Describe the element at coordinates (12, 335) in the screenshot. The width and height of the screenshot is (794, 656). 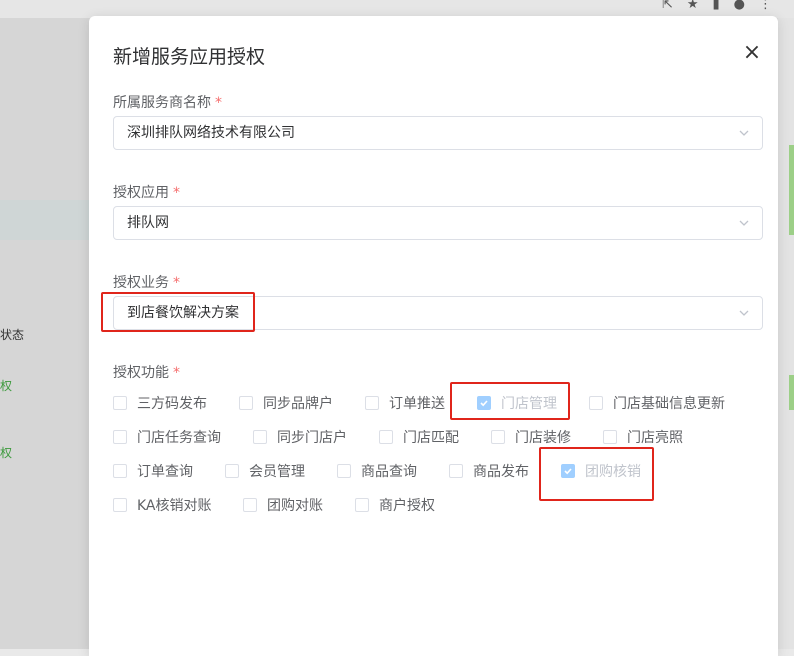
I see `background-left-label: 状态` at that location.